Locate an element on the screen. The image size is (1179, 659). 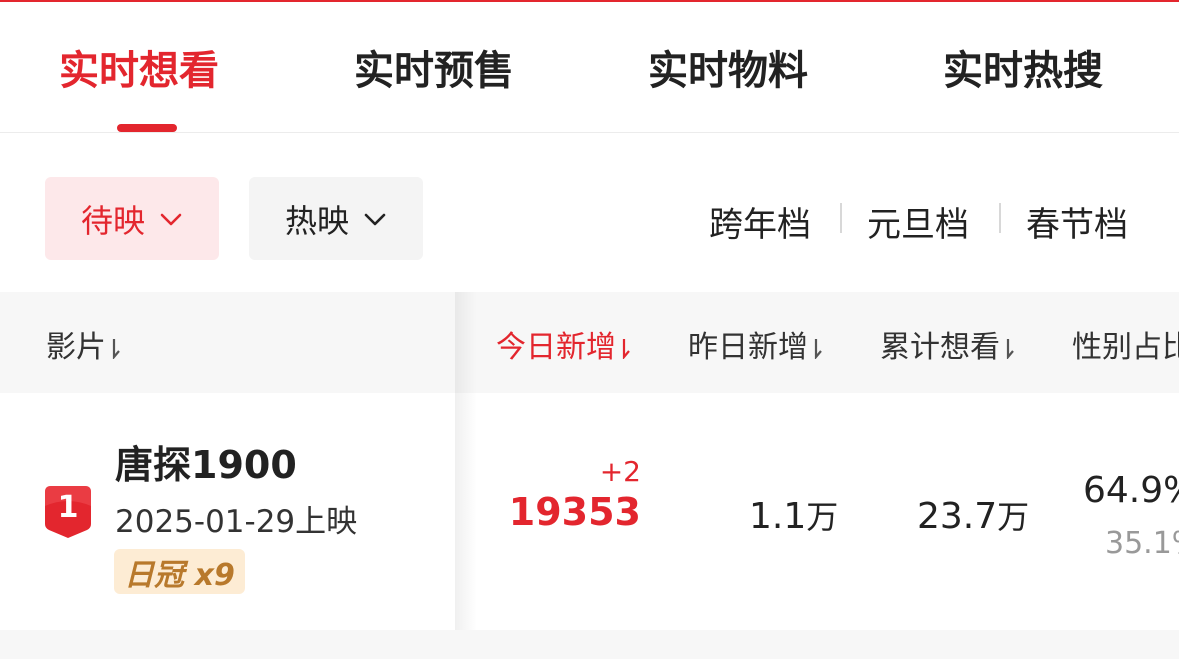
tab-realtime-want: 实时想看 is located at coordinates (139, 67).